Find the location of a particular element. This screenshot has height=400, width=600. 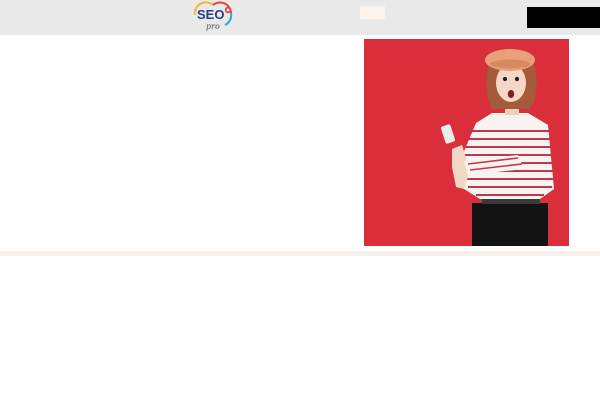

seo-pro-logo: SEO pro is located at coordinates (213, 16).